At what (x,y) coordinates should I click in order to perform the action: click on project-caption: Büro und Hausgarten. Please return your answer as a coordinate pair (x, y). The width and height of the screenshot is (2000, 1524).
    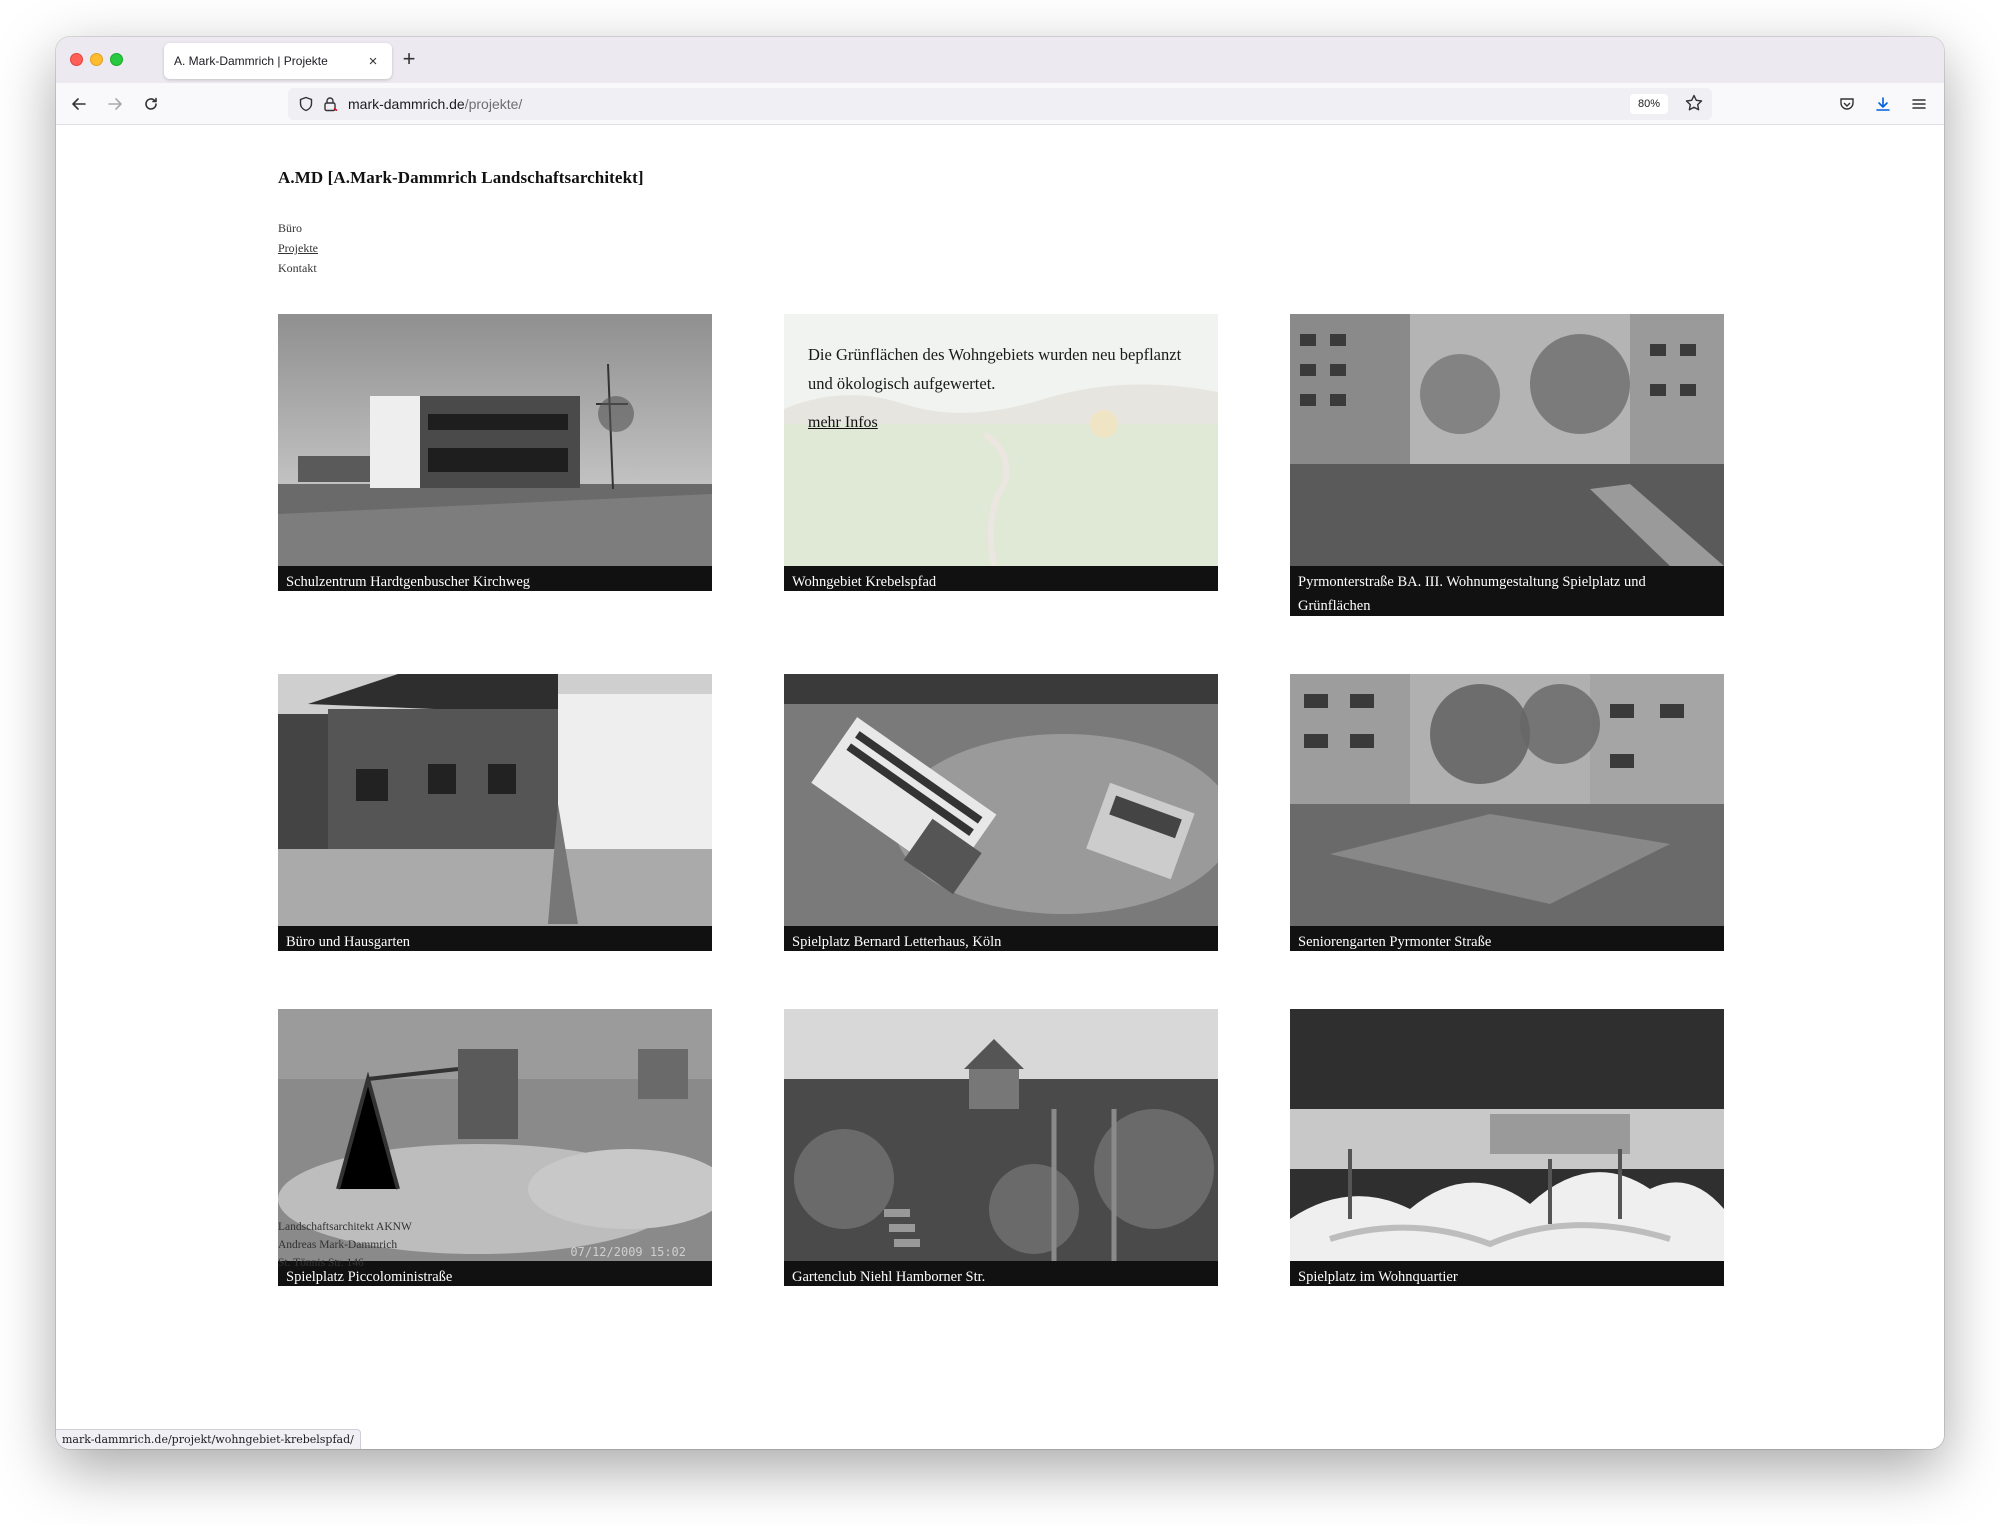
    Looking at the image, I should click on (495, 938).